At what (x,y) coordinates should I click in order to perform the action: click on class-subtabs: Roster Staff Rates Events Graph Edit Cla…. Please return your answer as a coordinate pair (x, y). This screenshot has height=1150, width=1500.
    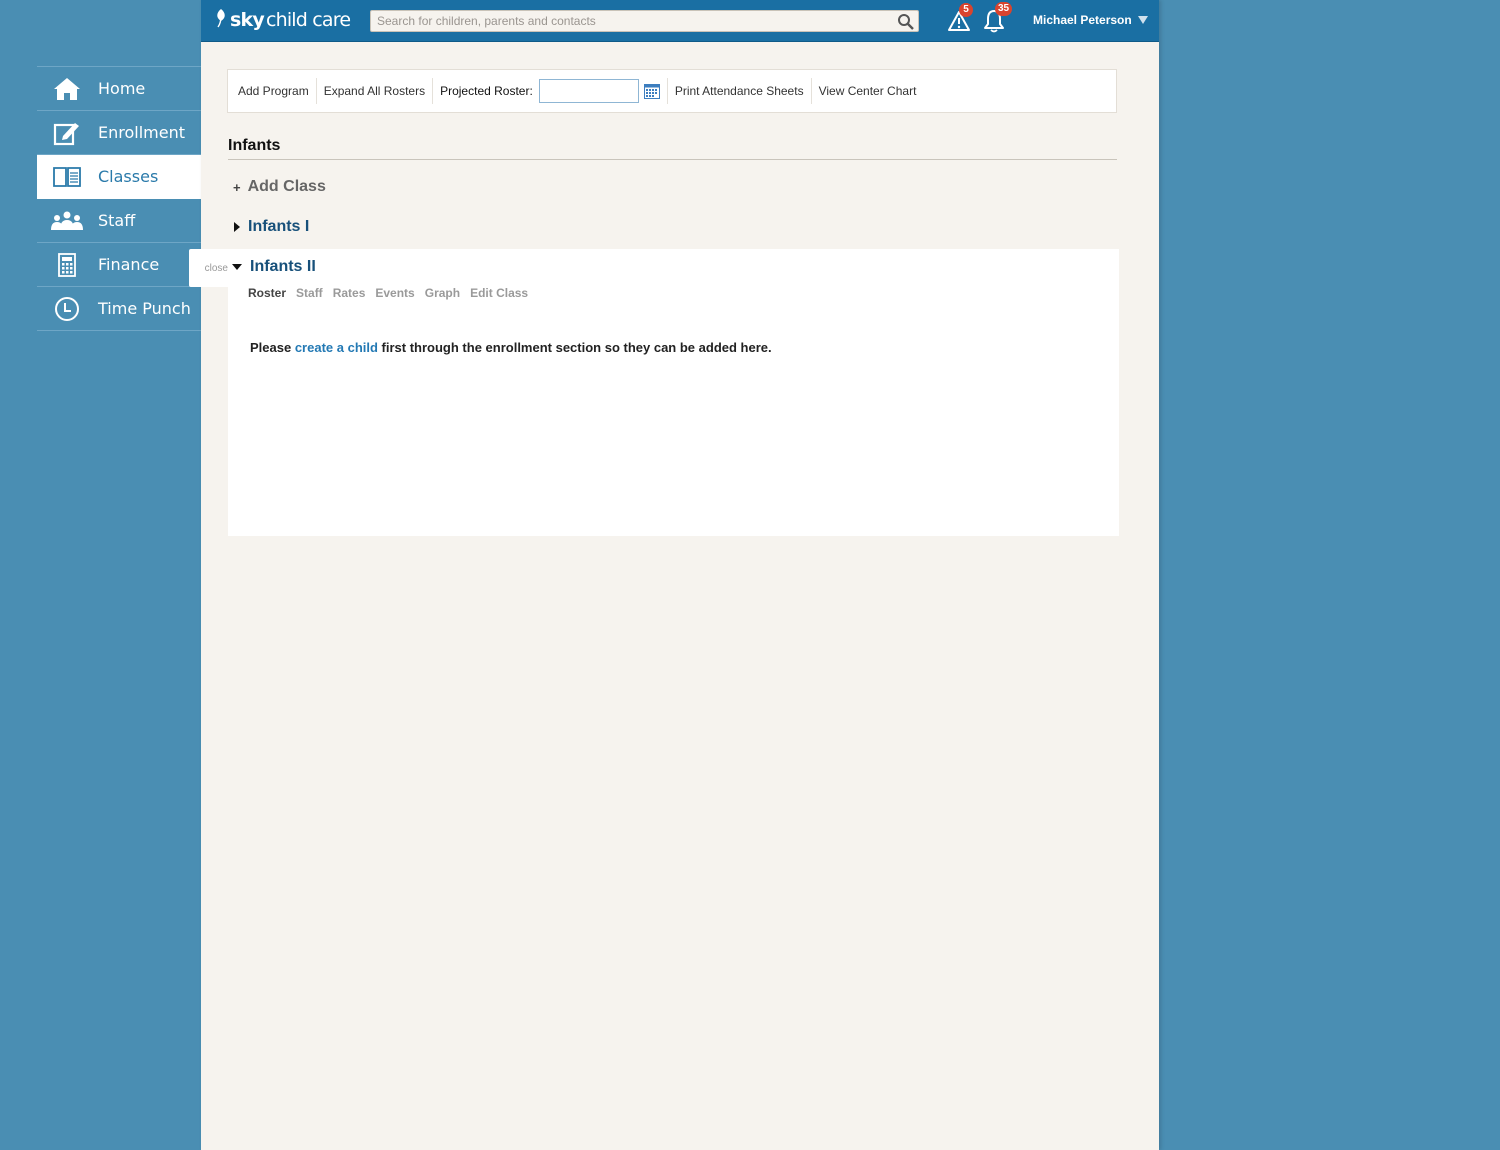
    Looking at the image, I should click on (393, 293).